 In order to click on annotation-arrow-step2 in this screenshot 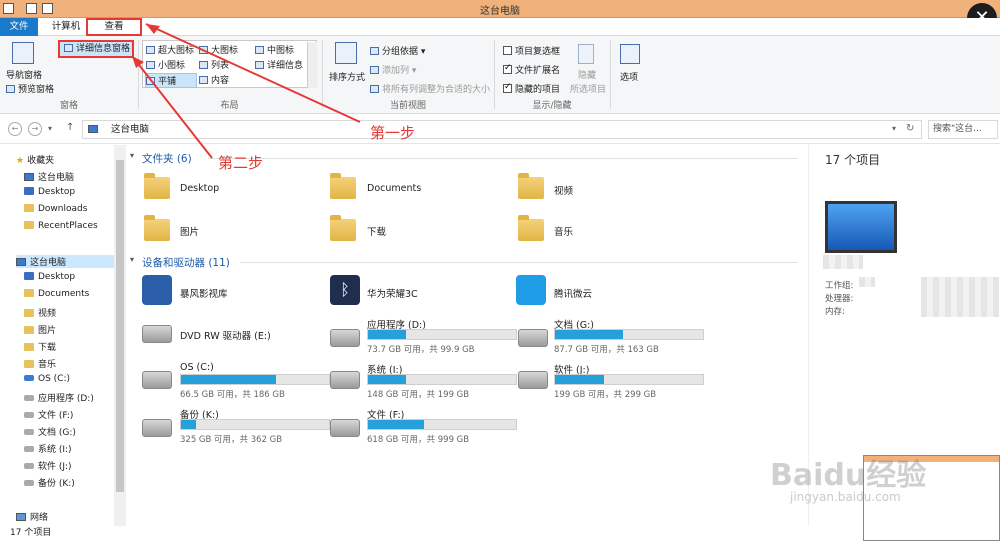, I will do `click(172, 107)`.